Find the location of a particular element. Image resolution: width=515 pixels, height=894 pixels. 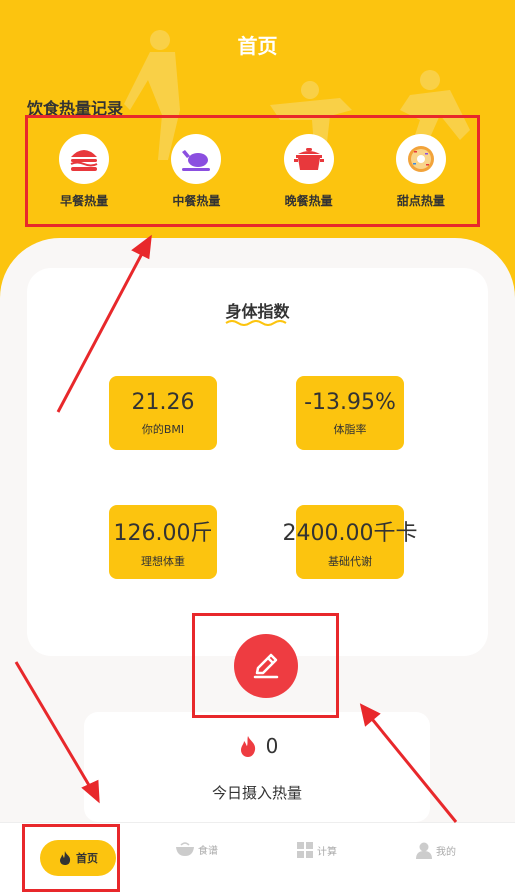

body-fat-value: -13.95% is located at coordinates (350, 402).